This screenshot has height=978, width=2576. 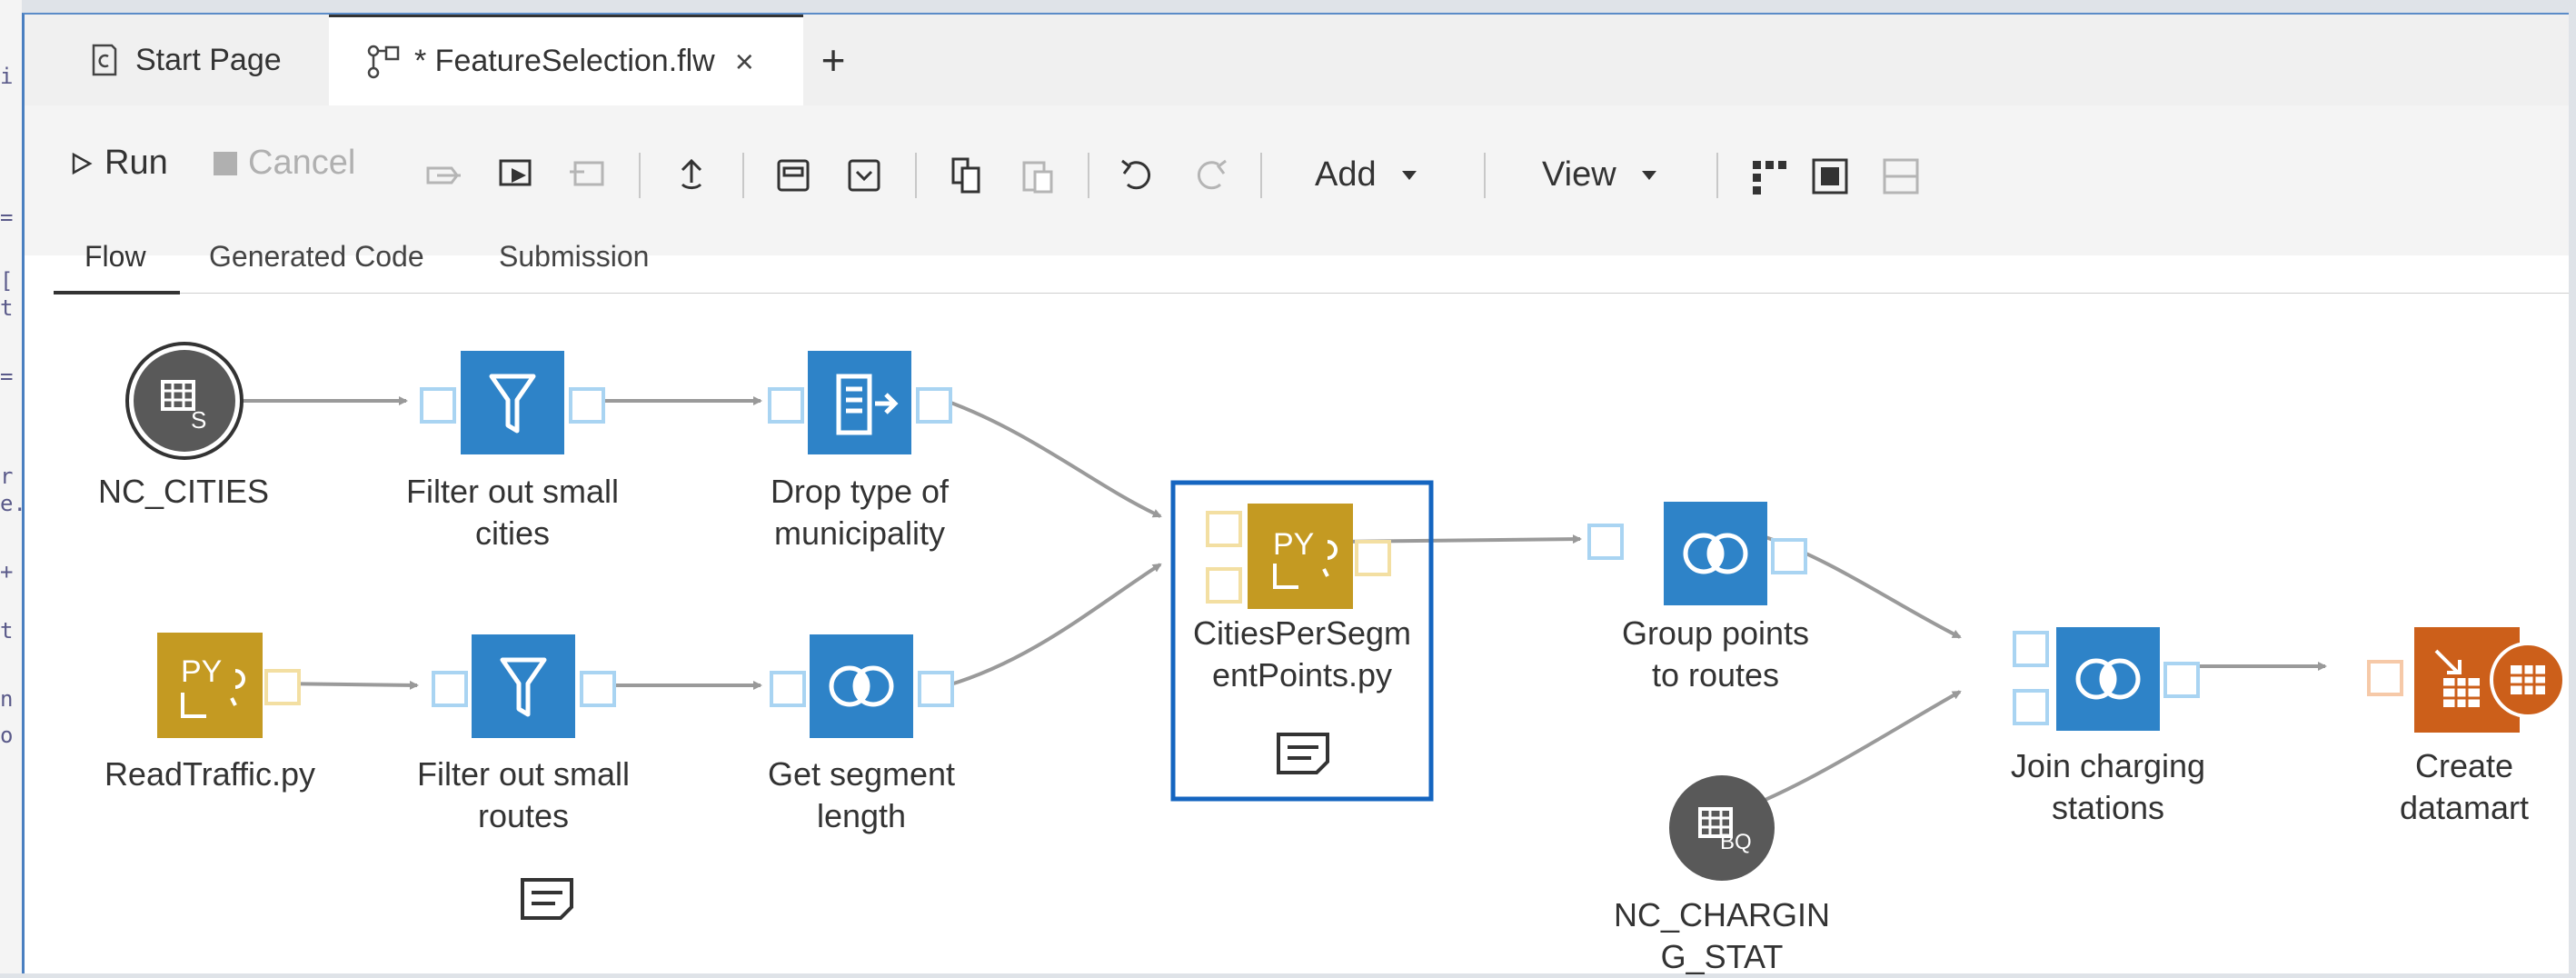 I want to click on strip-char: o, so click(x=7, y=735).